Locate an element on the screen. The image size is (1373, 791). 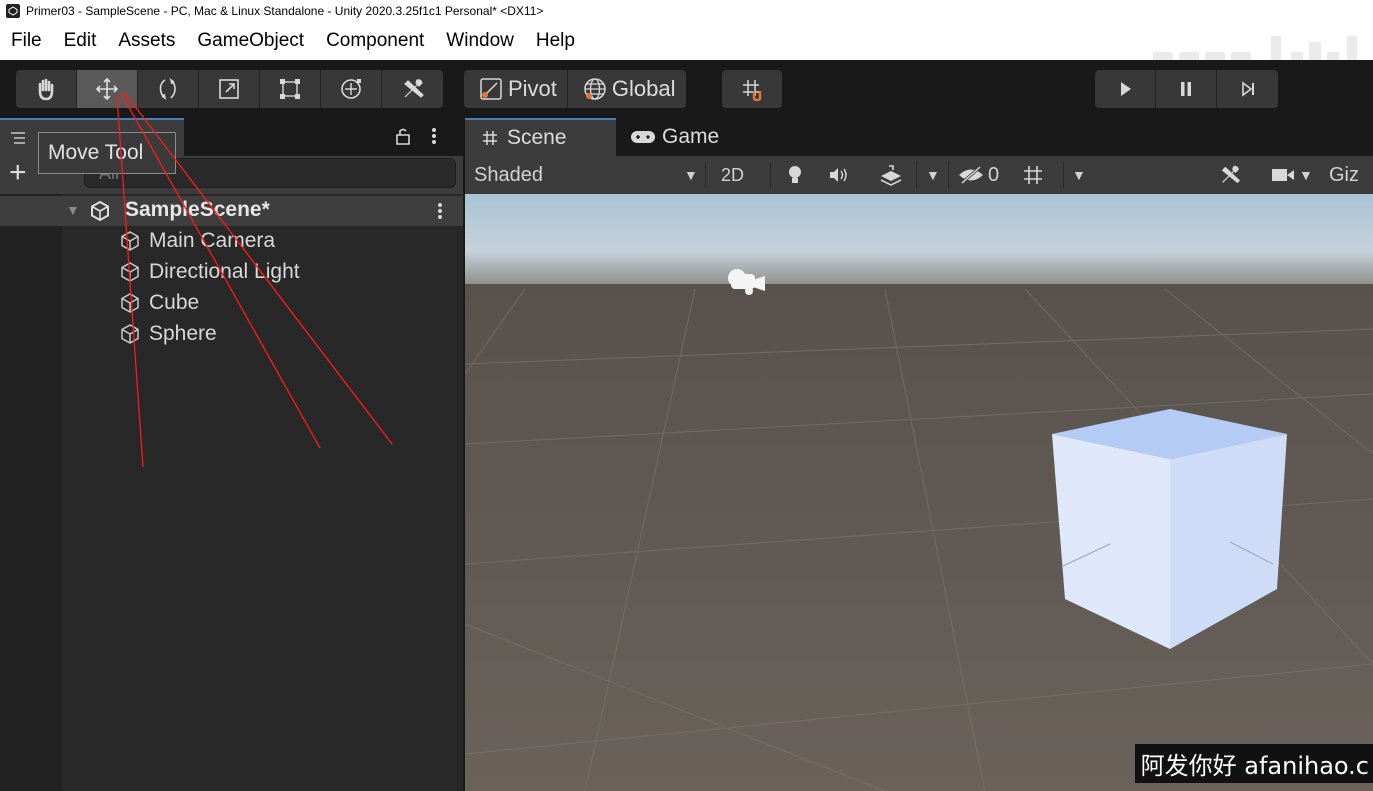
menu-gameobject: GameObject is located at coordinates (250, 41).